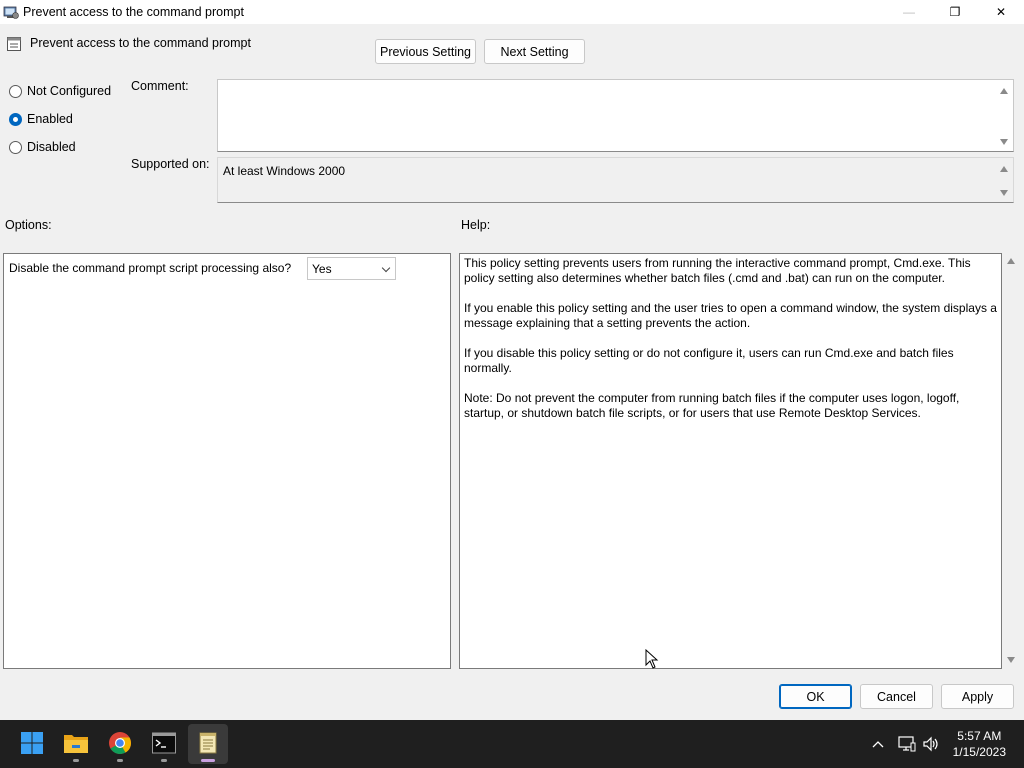 This screenshot has width=1024, height=768. Describe the element at coordinates (69, 91) in the screenshot. I see `radio-label: Not Configured` at that location.